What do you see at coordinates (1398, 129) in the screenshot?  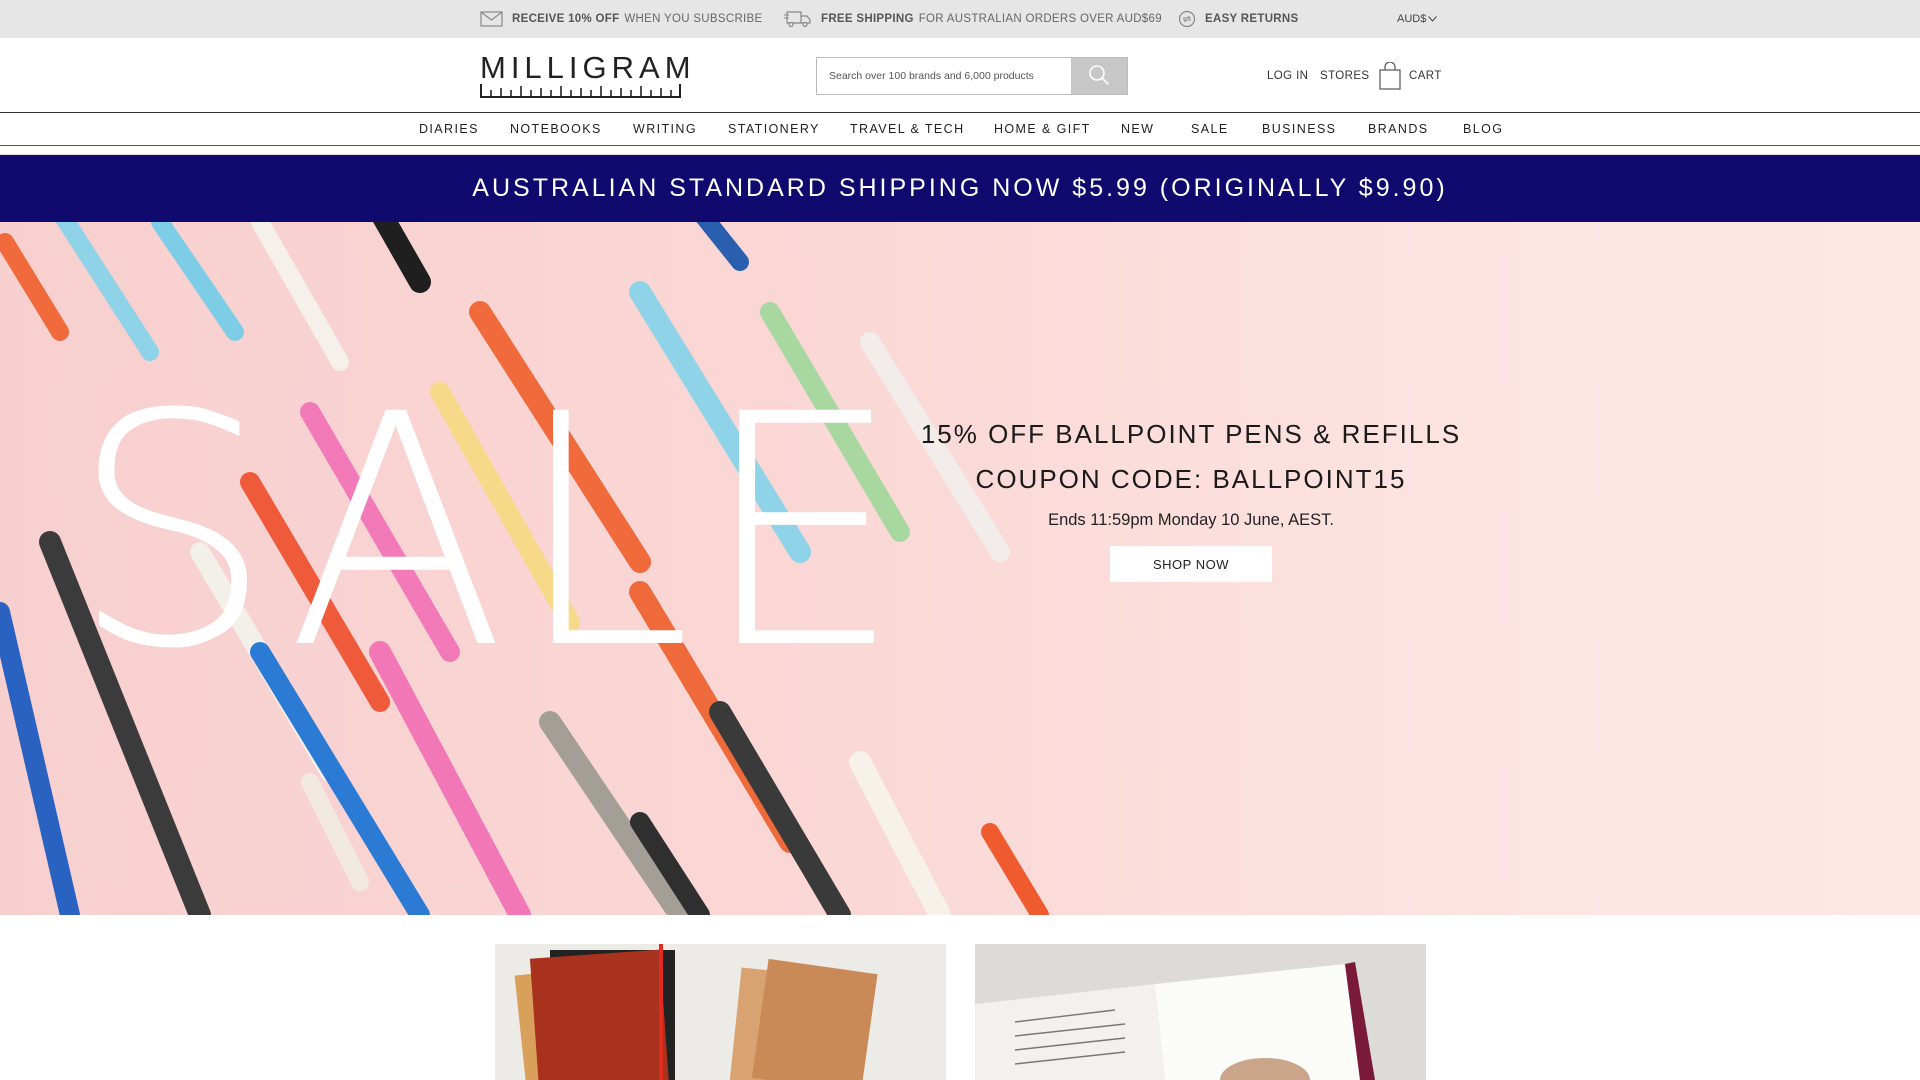 I see `nav-item-brands: BRANDS` at bounding box center [1398, 129].